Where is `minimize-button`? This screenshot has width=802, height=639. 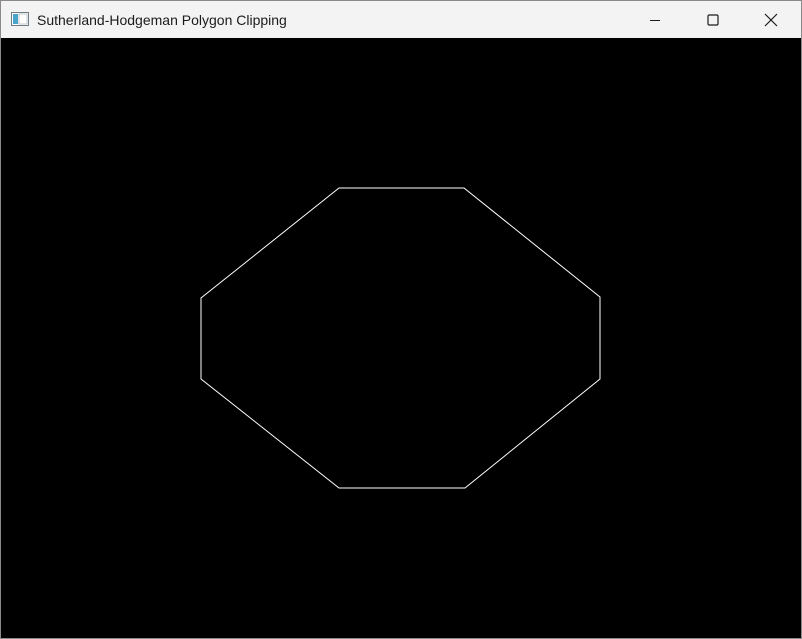 minimize-button is located at coordinates (655, 19).